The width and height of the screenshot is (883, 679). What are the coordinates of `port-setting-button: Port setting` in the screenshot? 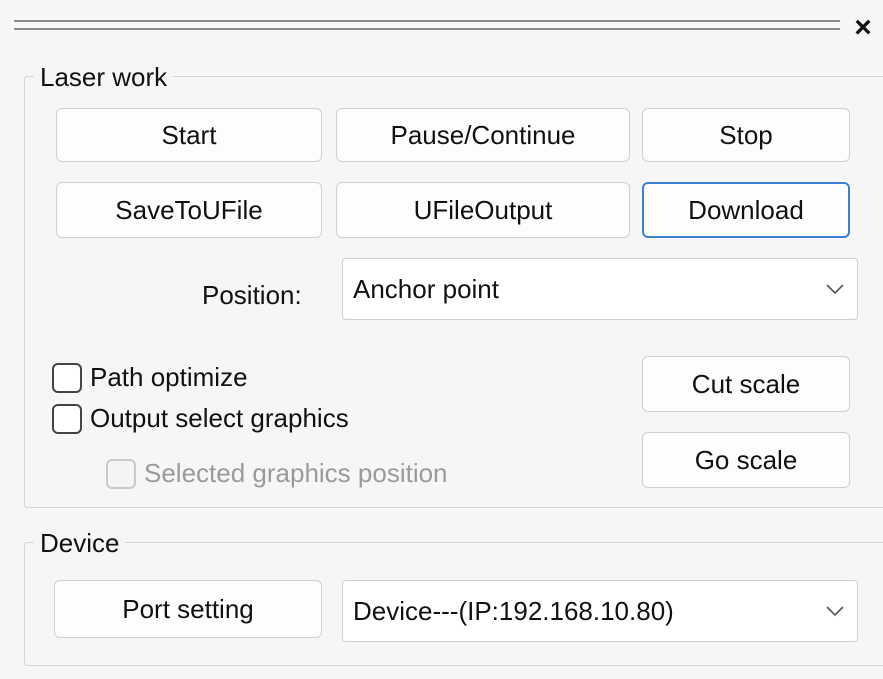 It's located at (188, 609).